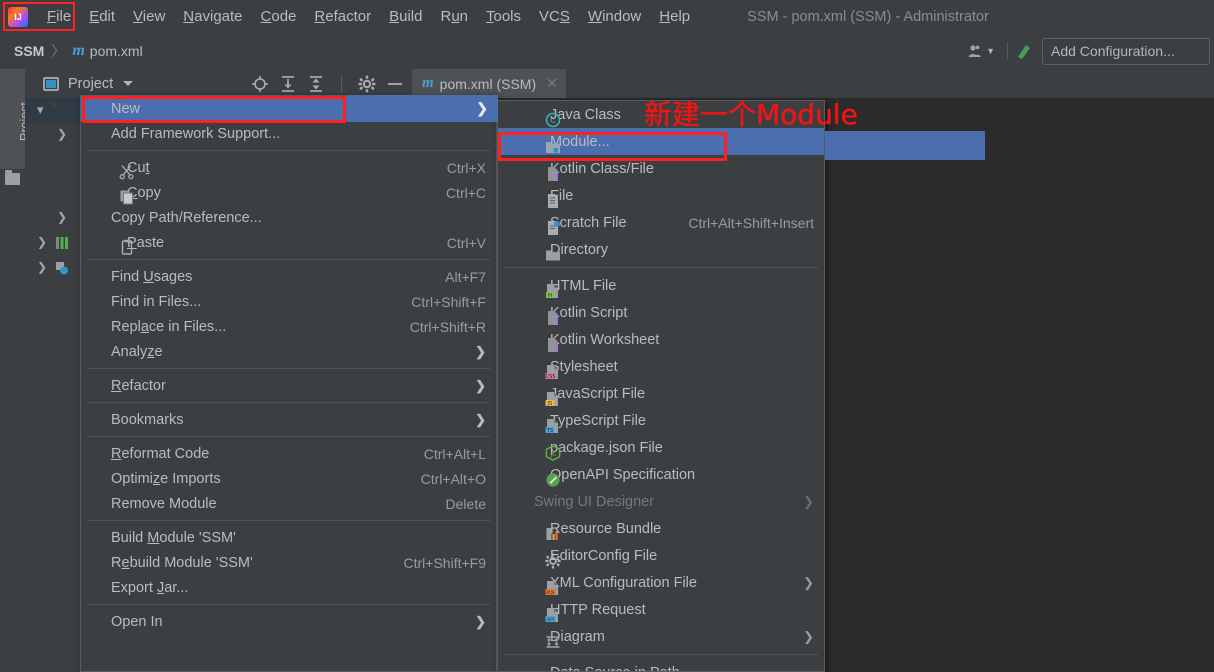 The width and height of the screenshot is (1214, 672). Describe the element at coordinates (661, 528) in the screenshot. I see `submenu-item-resource-bundle: Resource Bundle` at that location.